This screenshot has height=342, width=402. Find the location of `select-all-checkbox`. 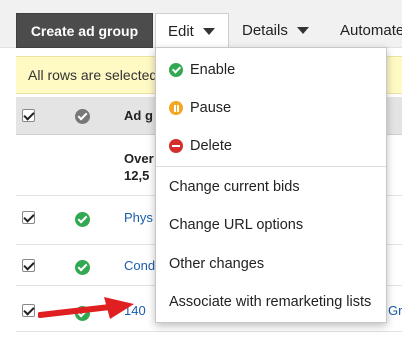

select-all-checkbox is located at coordinates (28, 115).